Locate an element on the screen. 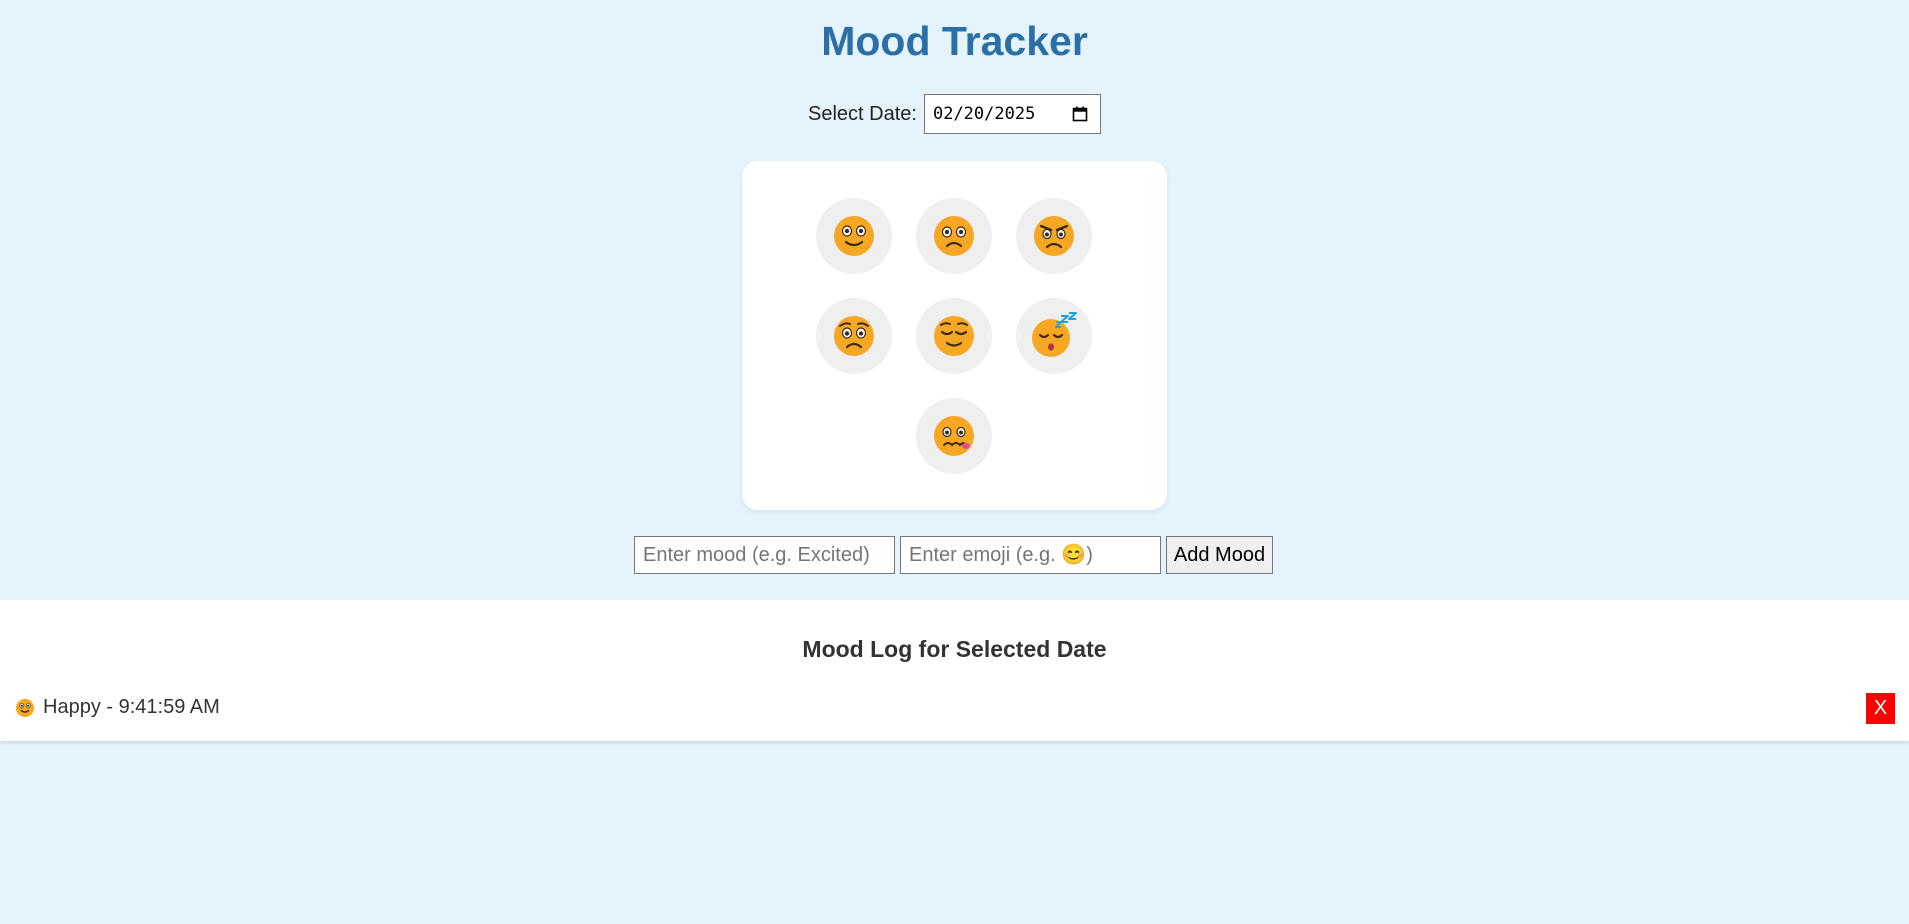  mood-log-entry: Happy - 9:41:59 AM is located at coordinates (117, 707).